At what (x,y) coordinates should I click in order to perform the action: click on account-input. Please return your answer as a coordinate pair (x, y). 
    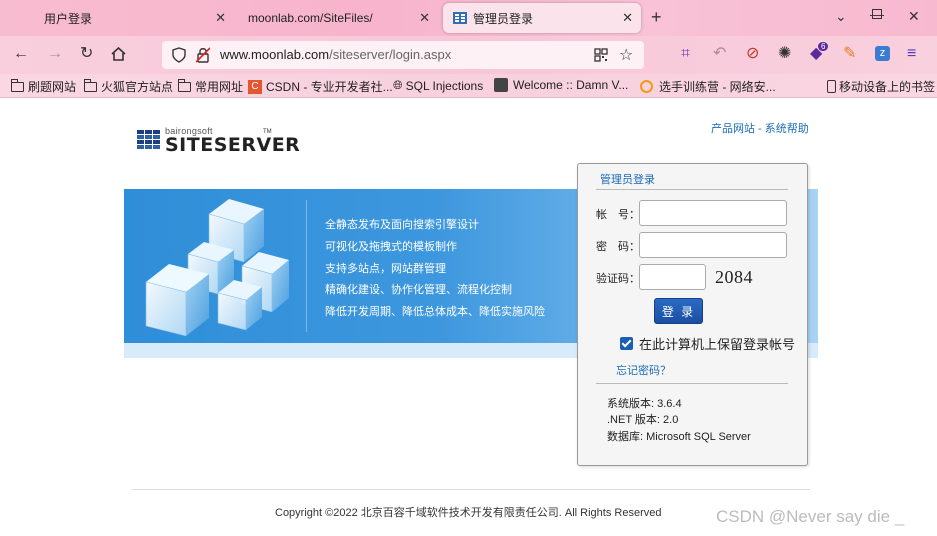
    Looking at the image, I should click on (713, 213).